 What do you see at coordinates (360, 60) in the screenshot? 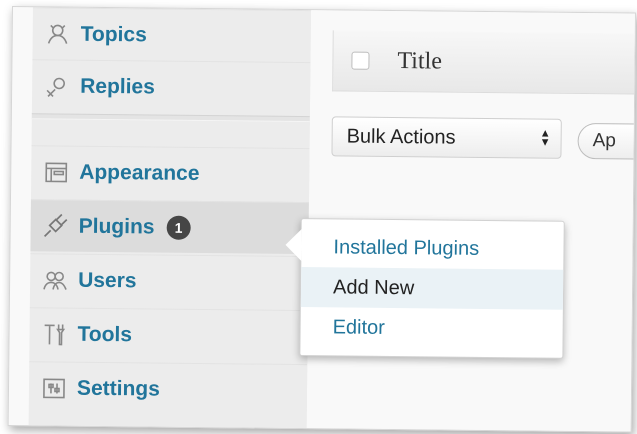
I see `select-all-checkbox` at bounding box center [360, 60].